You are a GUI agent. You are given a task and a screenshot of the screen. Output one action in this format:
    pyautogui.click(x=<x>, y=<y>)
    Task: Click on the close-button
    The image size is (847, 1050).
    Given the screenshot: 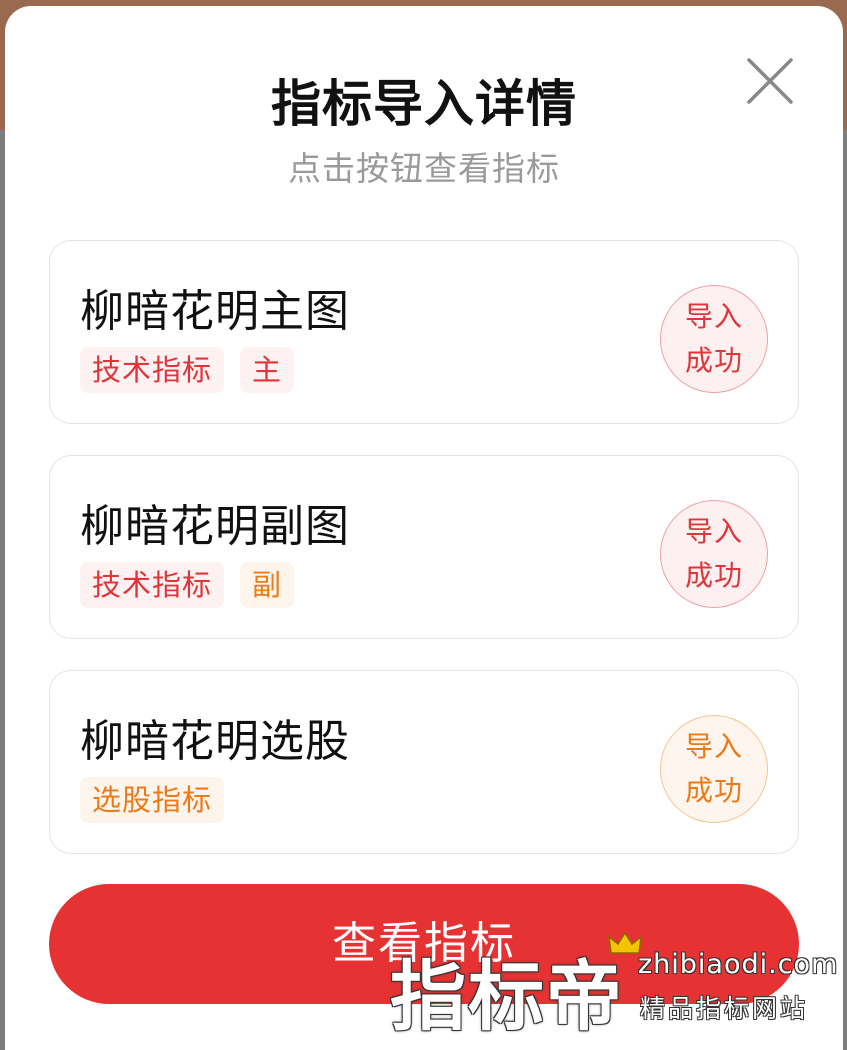 What is the action you would take?
    pyautogui.click(x=770, y=81)
    